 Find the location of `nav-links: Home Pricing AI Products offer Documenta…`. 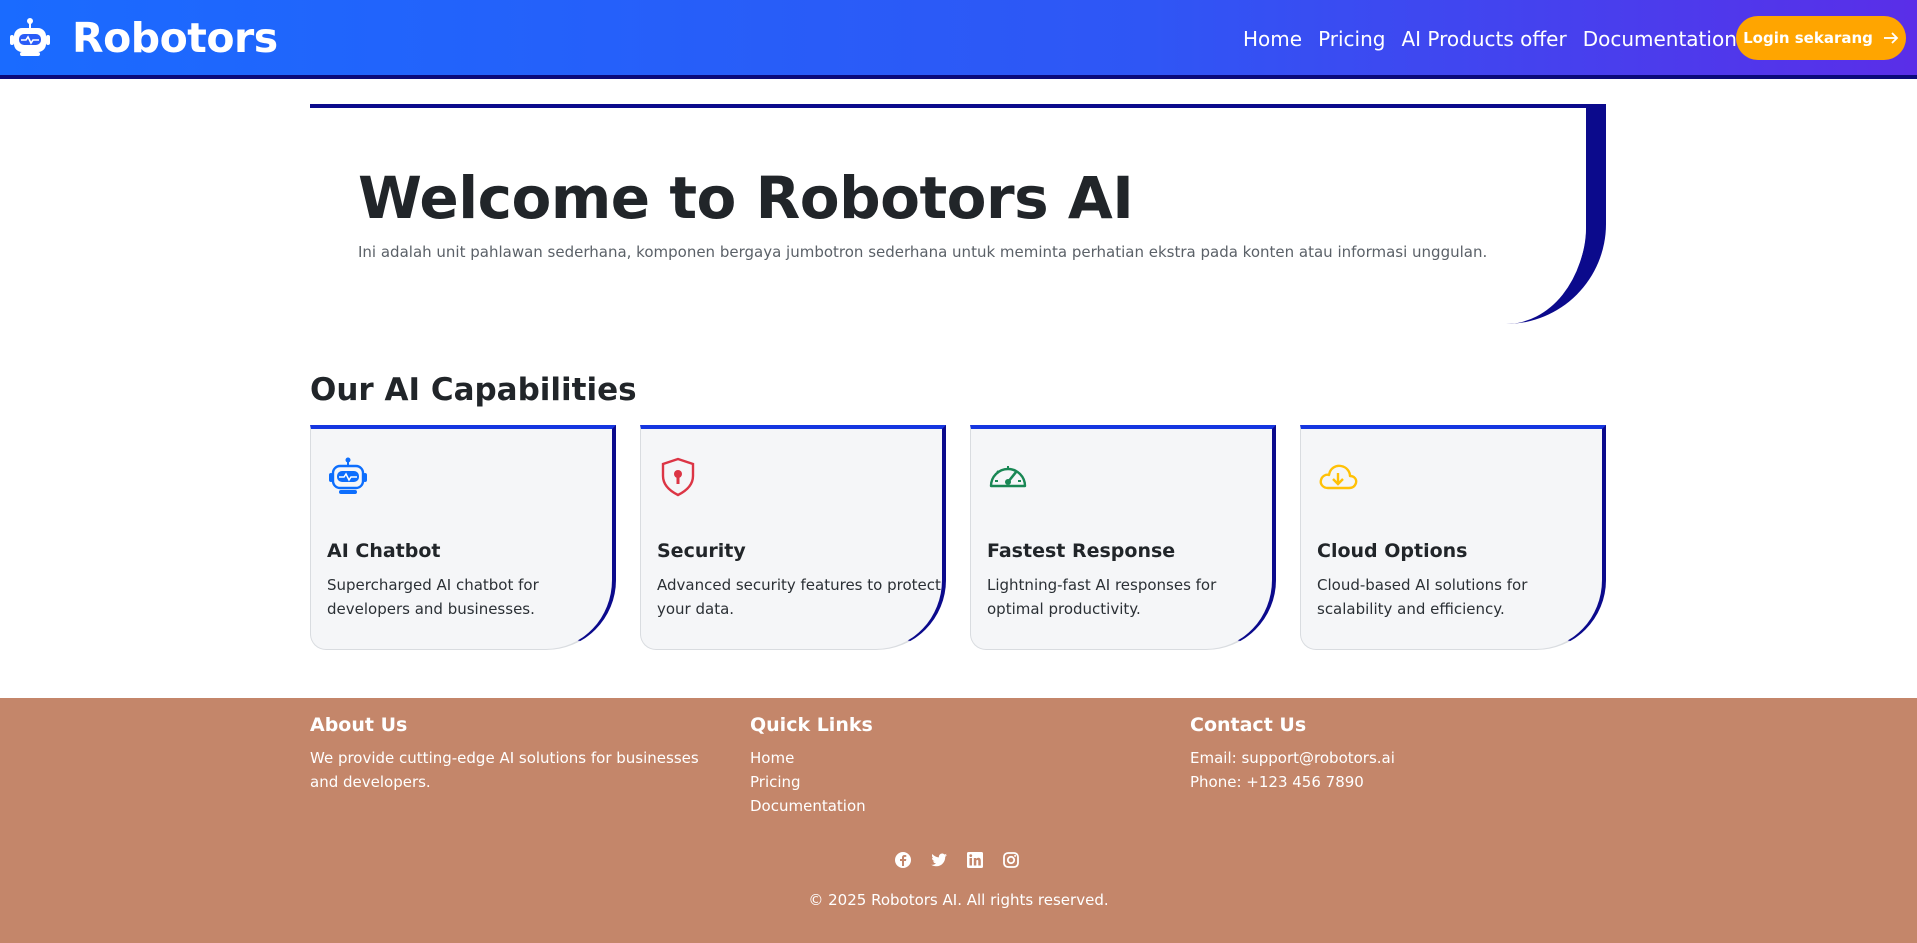

nav-links: Home Pricing AI Products offer Documenta… is located at coordinates (1508, 39).